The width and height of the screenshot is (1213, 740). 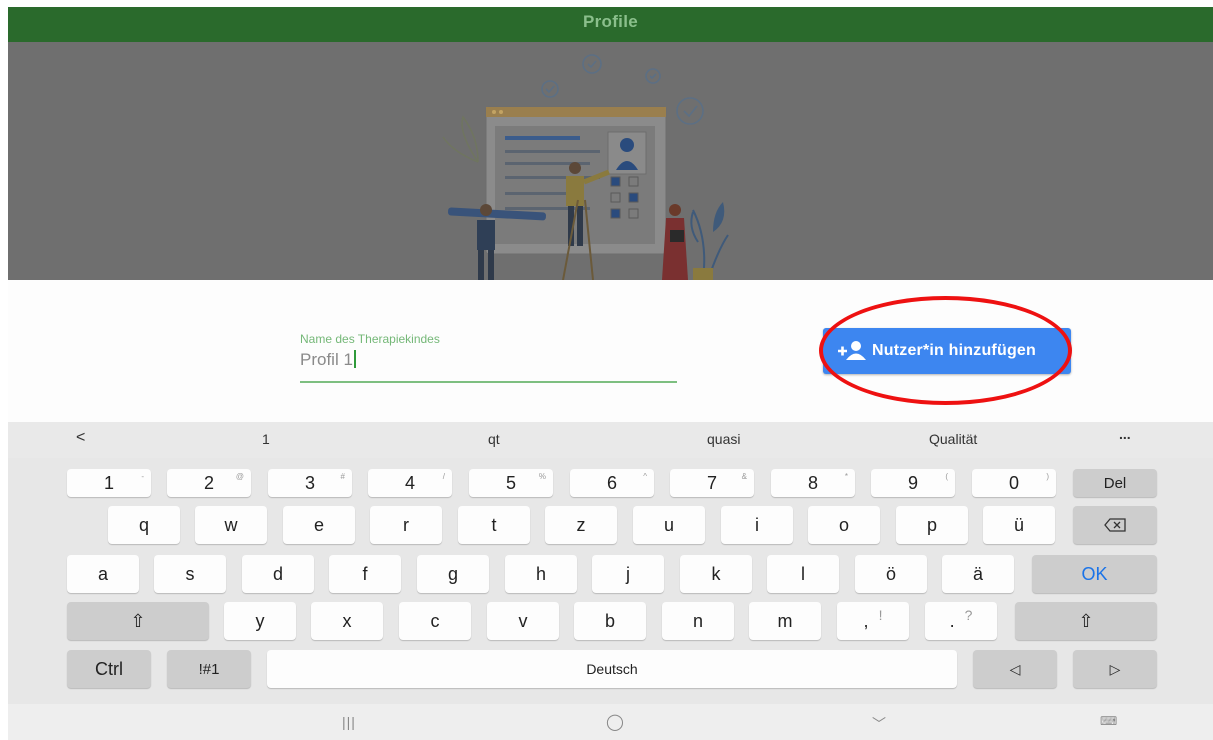 I want to click on app-header: Profile, so click(x=610, y=24).